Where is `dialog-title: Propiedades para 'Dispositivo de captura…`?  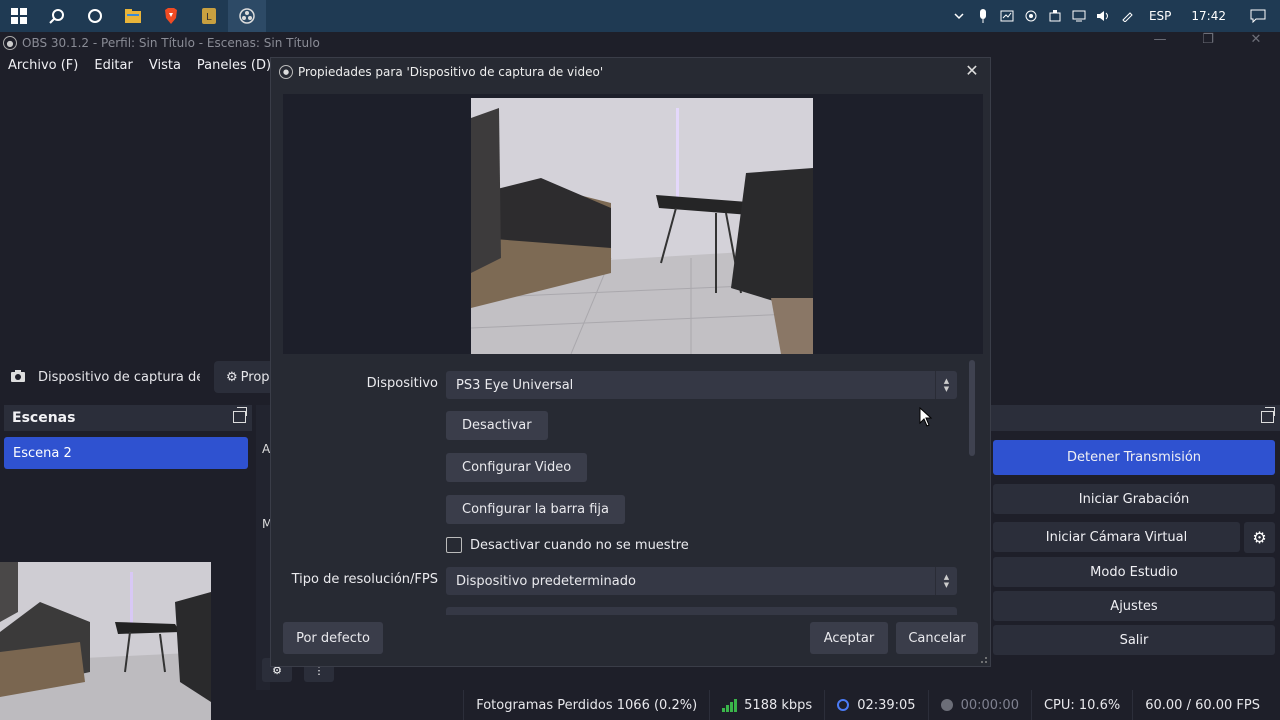
dialog-title: Propiedades para 'Dispositivo de captura… is located at coordinates (451, 72).